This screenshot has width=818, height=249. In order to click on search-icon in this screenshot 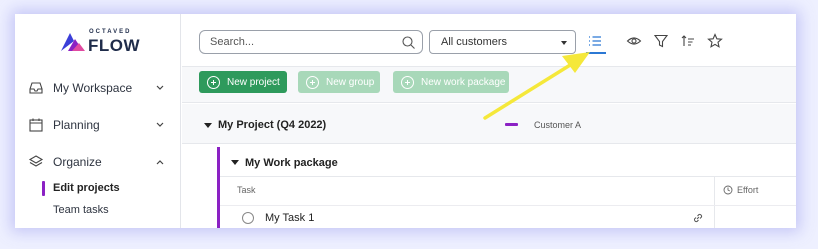, I will do `click(408, 42)`.